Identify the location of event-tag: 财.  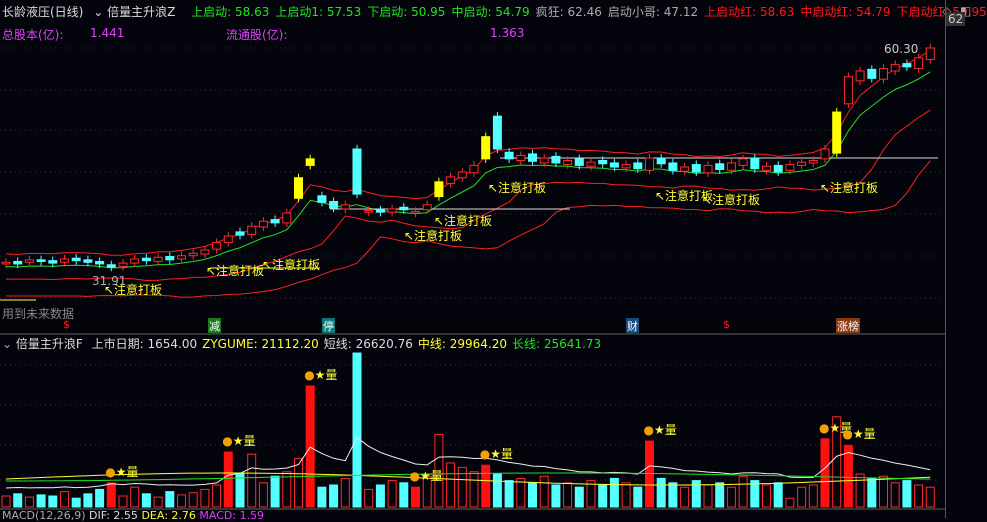
(632, 326).